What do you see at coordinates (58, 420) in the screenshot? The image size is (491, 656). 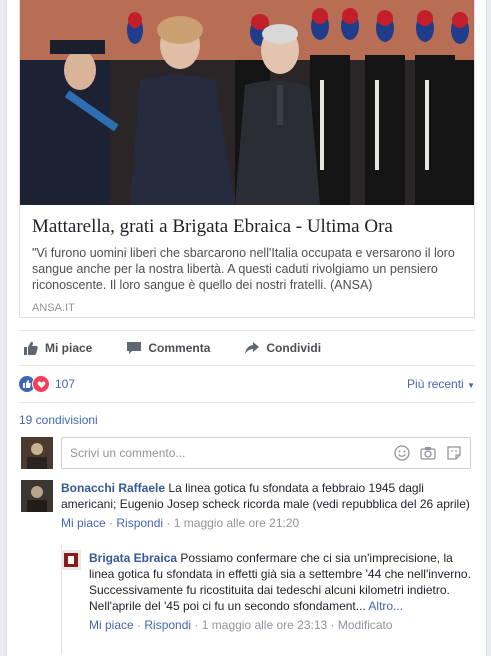 I see `shares-count: 19 condivisioni` at bounding box center [58, 420].